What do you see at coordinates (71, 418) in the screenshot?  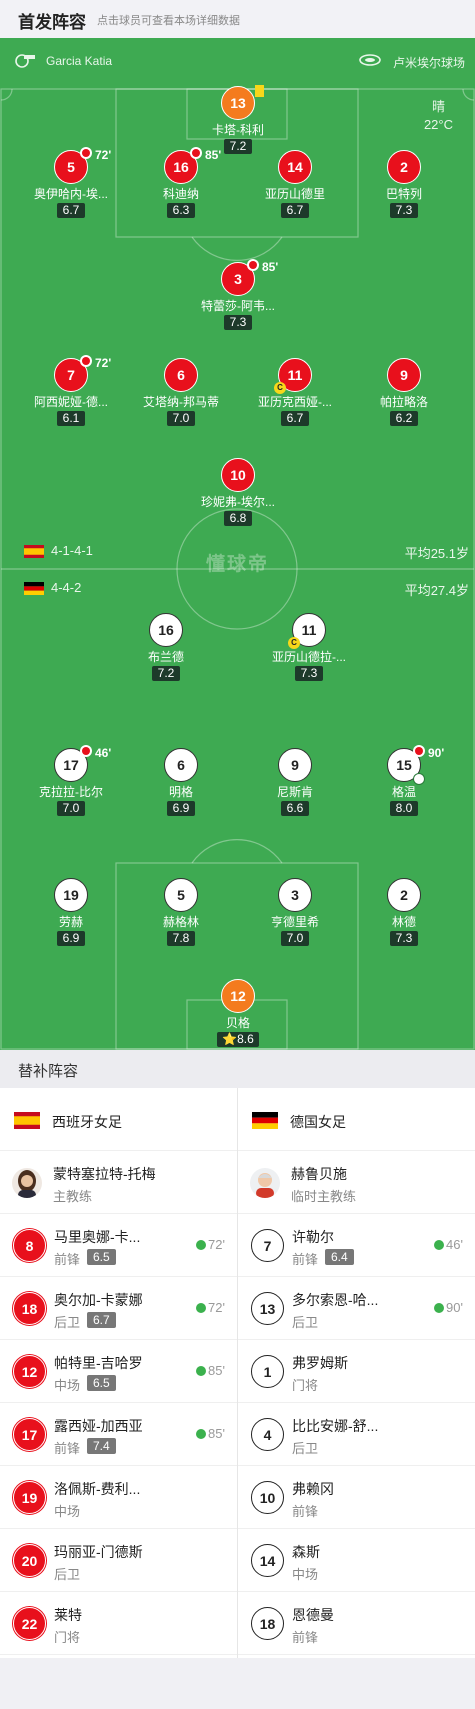 I see `player-rating: 6.1` at bounding box center [71, 418].